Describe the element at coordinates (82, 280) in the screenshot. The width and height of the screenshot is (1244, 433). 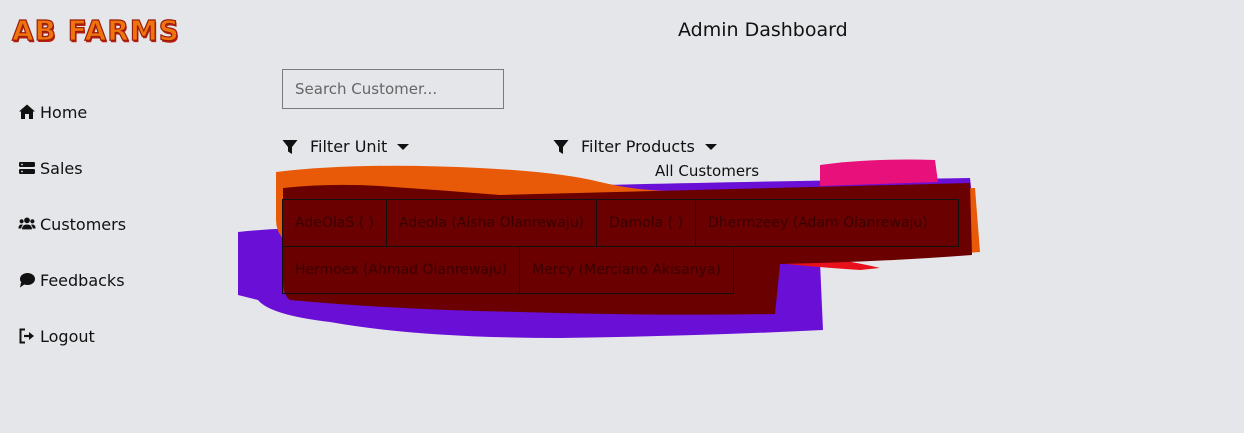
I see `sidebar-item-label: Feedbacks` at that location.